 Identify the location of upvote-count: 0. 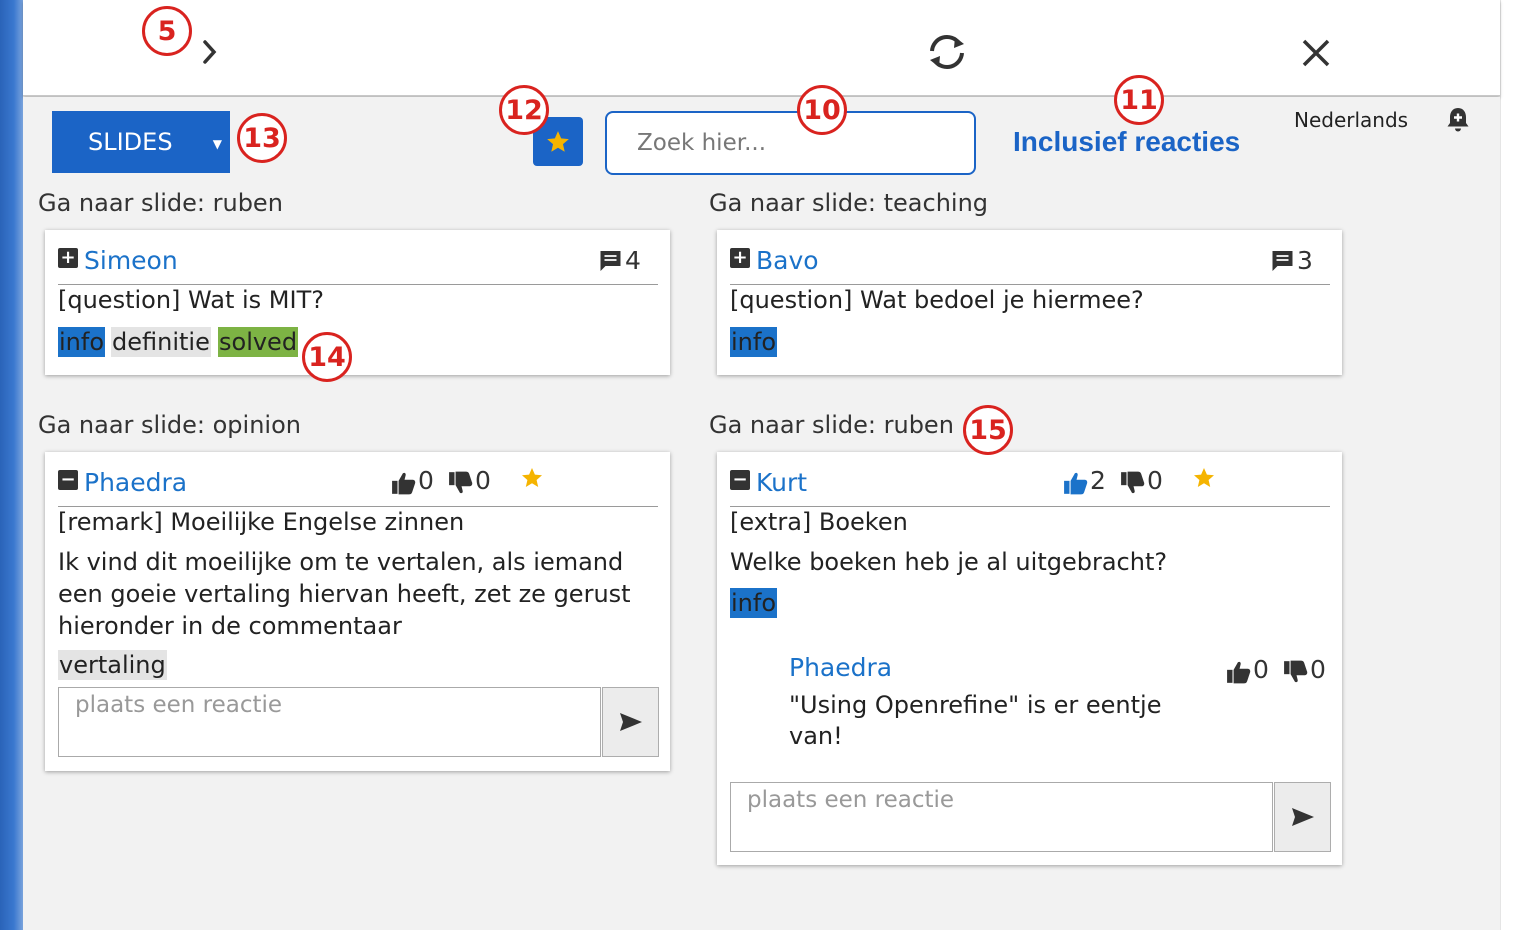
(426, 480).